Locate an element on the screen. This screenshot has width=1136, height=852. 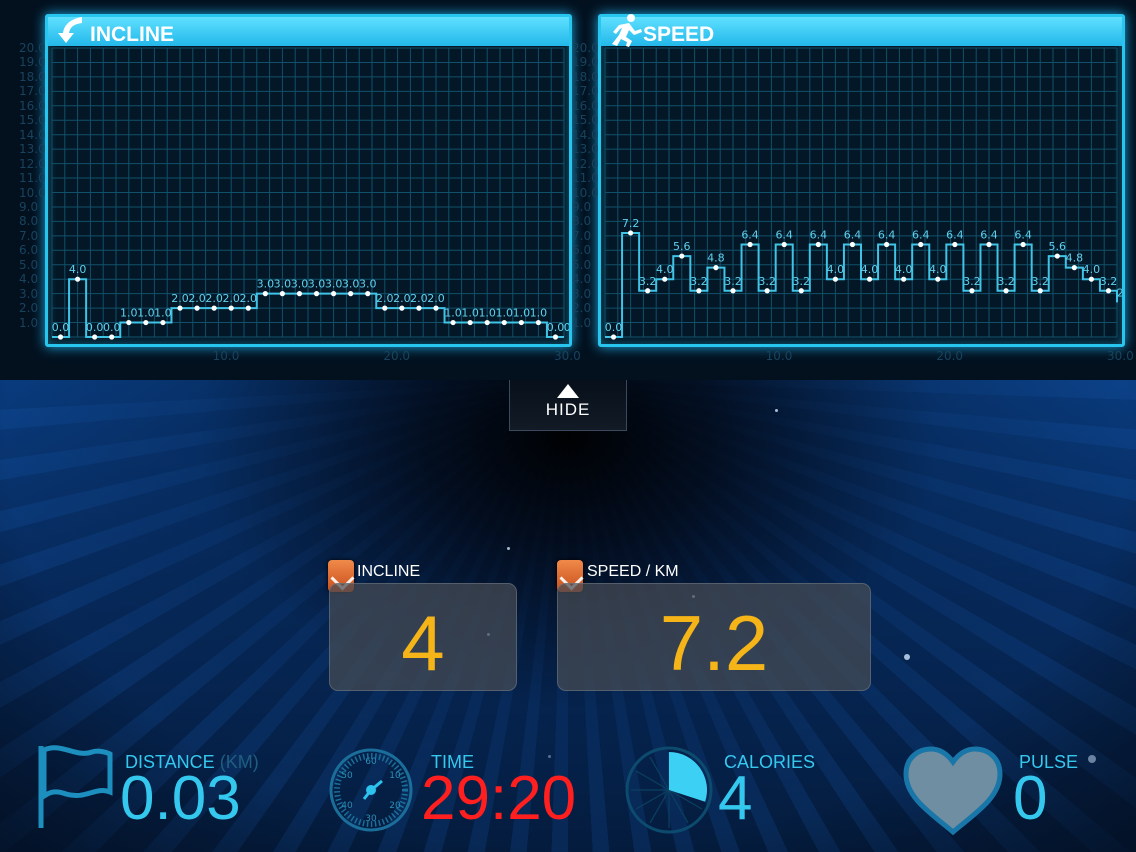
y-tick-label: 17.0 is located at coordinates (32, 91).